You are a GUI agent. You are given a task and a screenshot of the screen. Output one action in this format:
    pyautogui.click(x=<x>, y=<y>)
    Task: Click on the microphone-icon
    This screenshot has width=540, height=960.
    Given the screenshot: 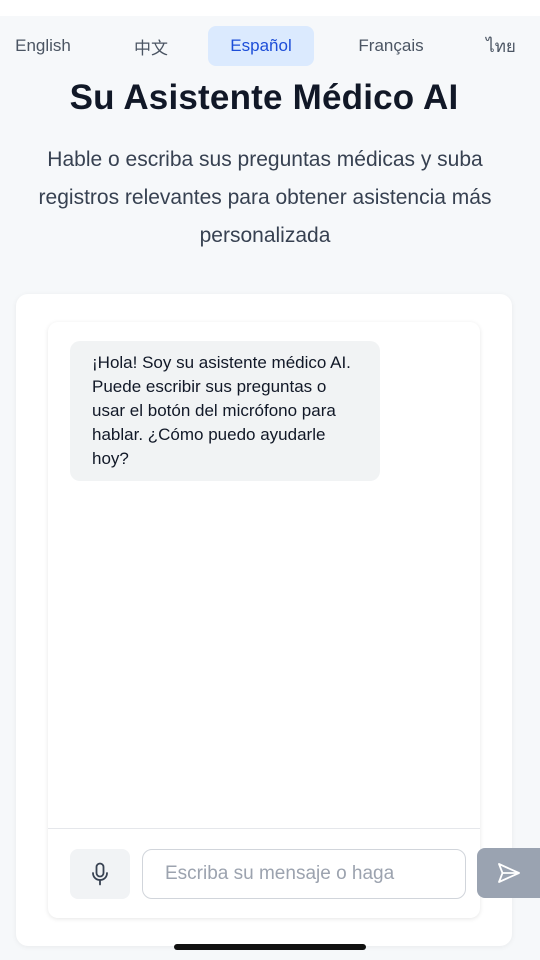 What is the action you would take?
    pyautogui.click(x=100, y=874)
    